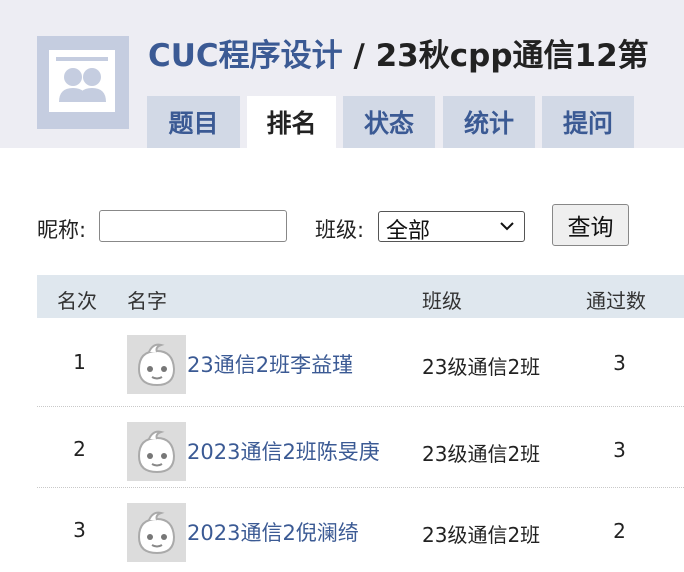 The image size is (684, 572). I want to click on page-title: CUC程序设计 / 23秋cpp通信12第, so click(398, 56).